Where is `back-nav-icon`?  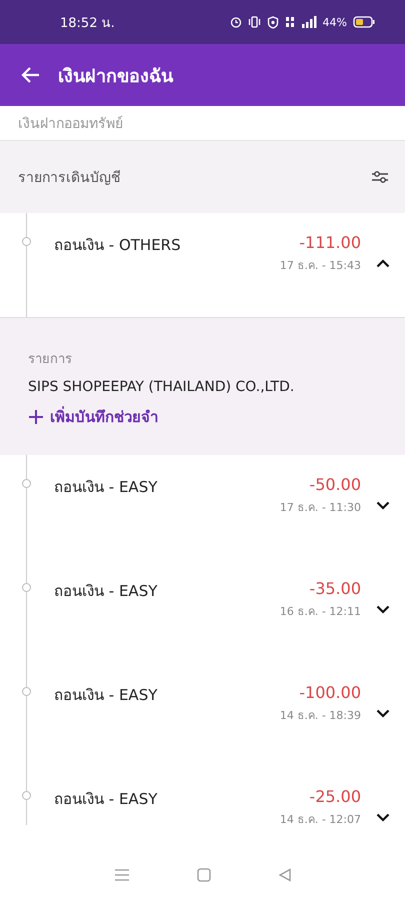 back-nav-icon is located at coordinates (285, 875).